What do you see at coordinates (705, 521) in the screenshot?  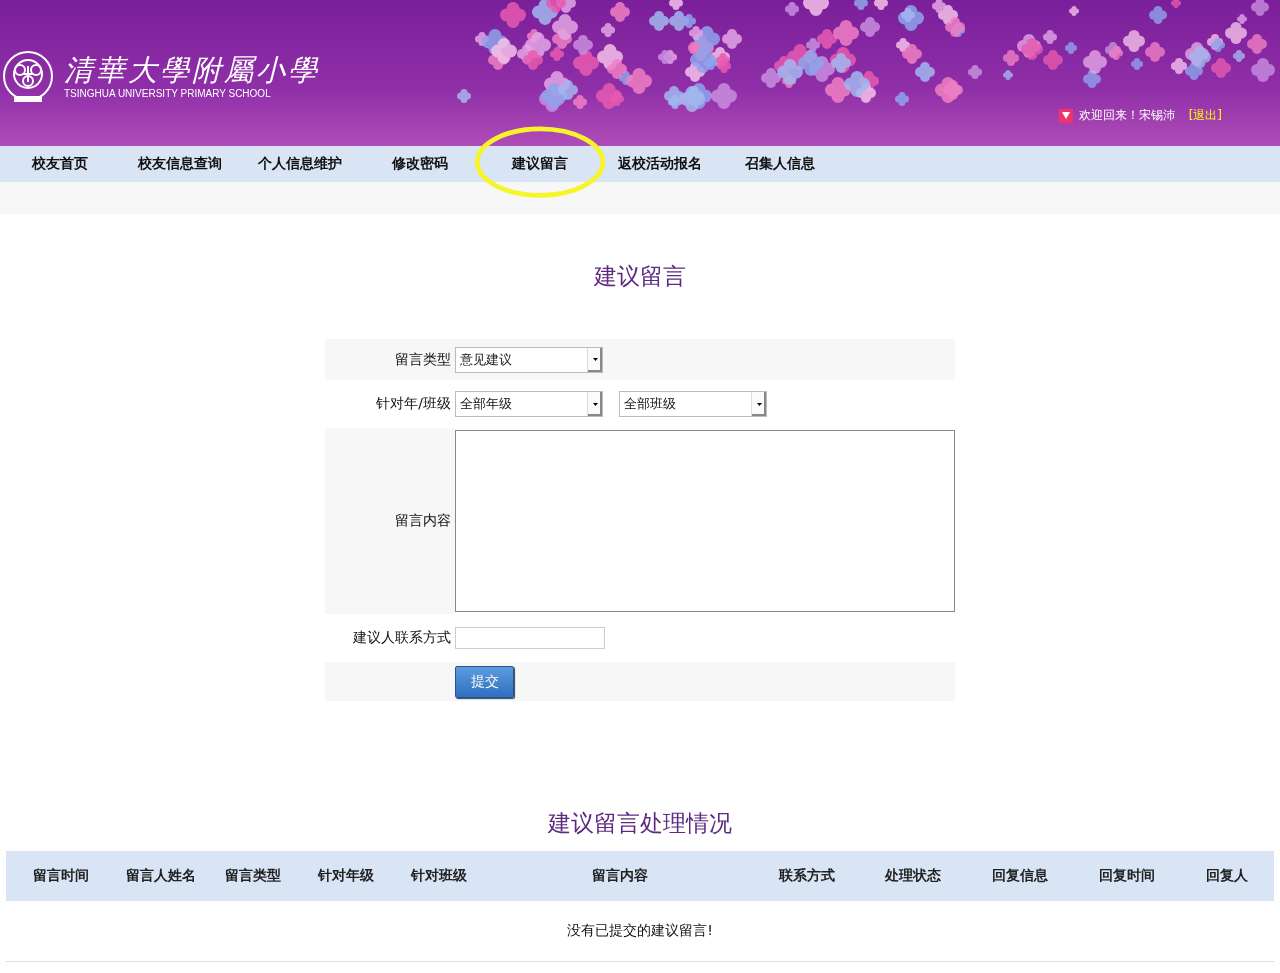 I see `message-textarea` at bounding box center [705, 521].